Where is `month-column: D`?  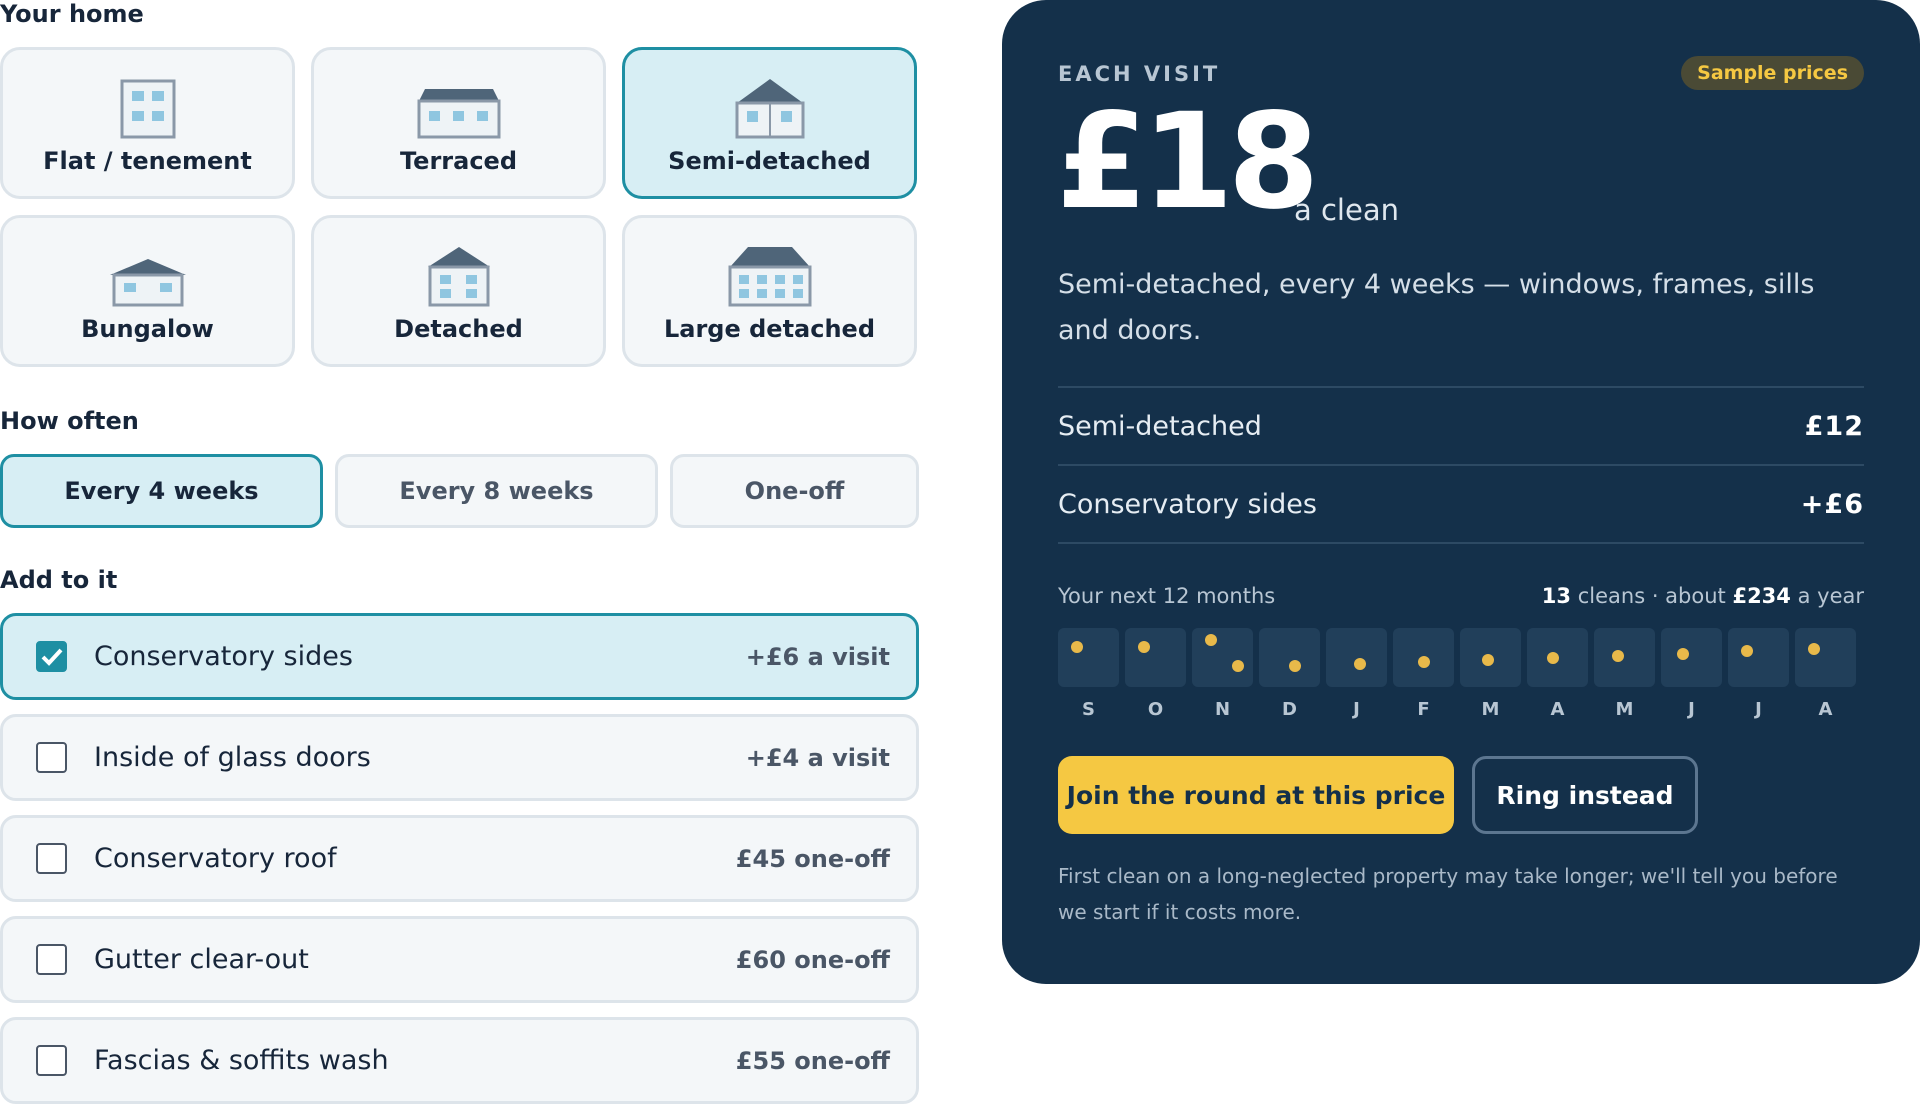 month-column: D is located at coordinates (1289, 674).